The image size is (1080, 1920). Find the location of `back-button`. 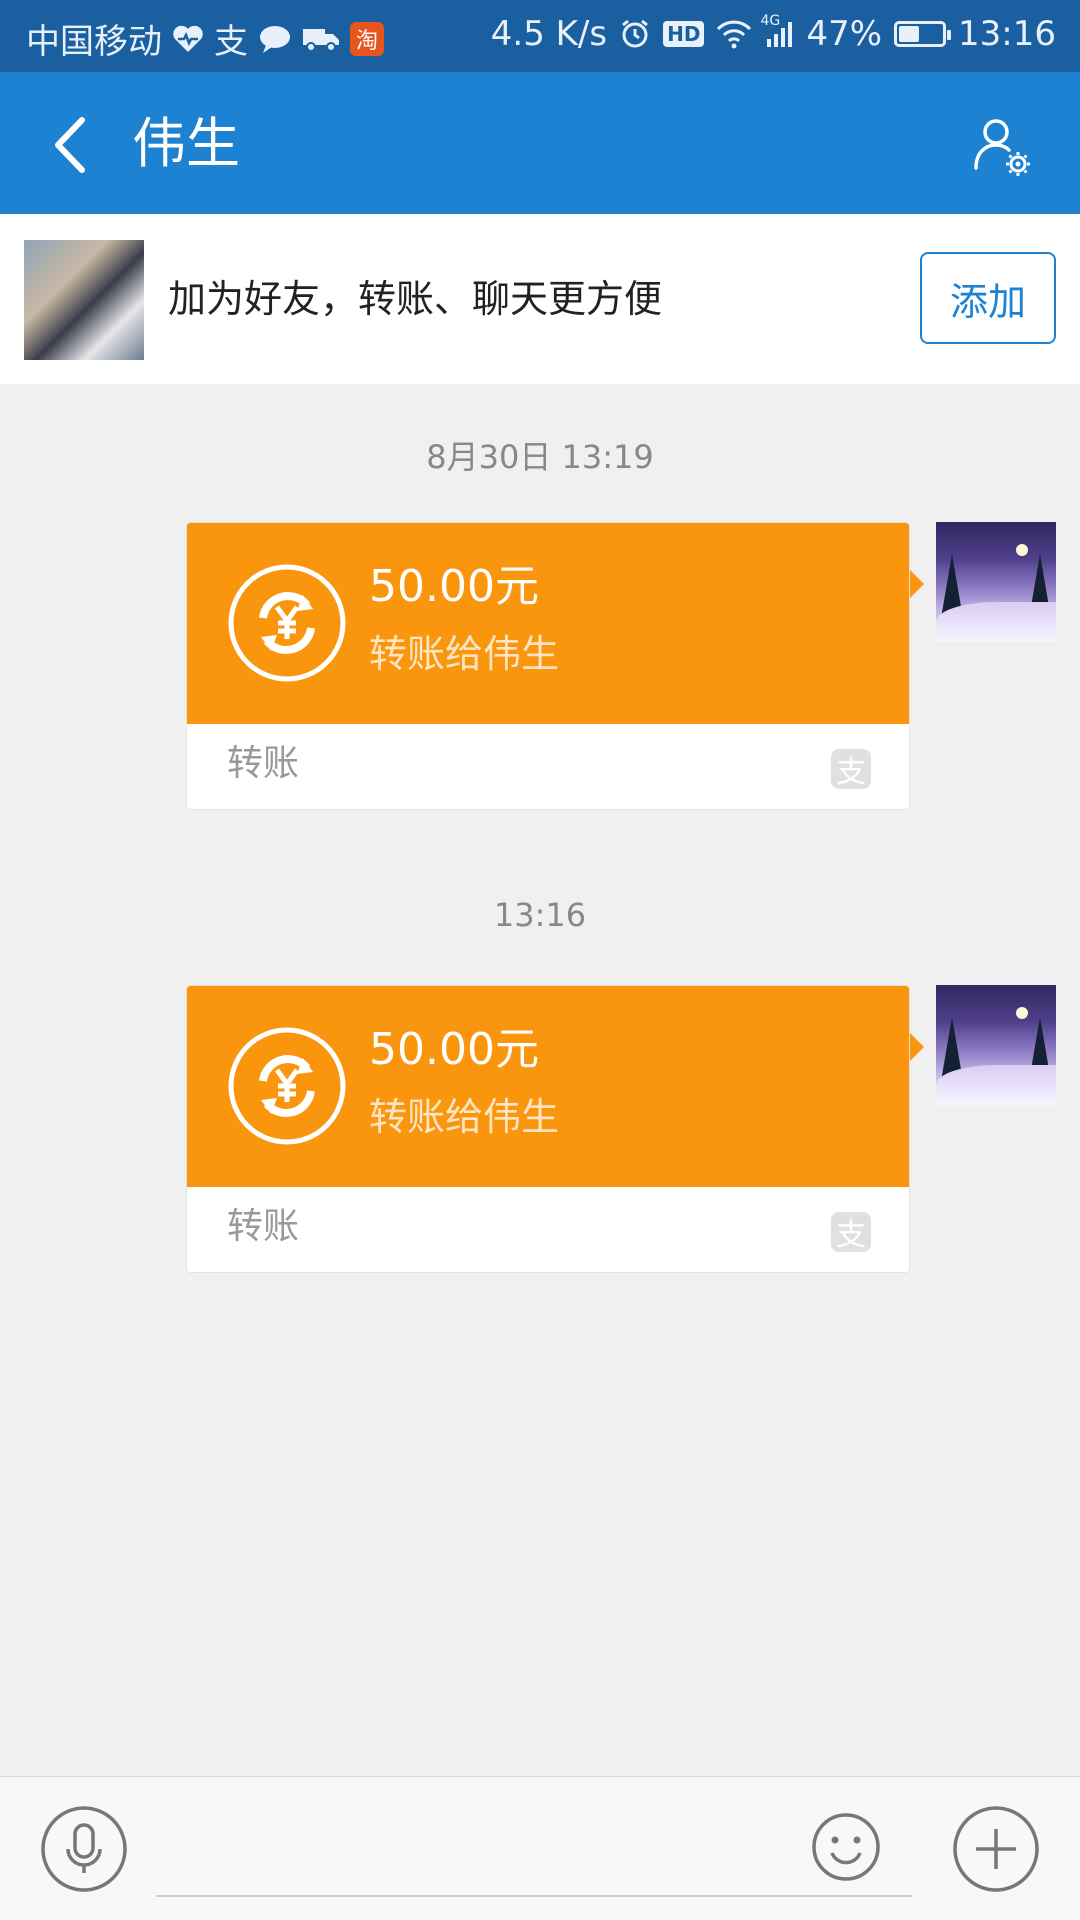

back-button is located at coordinates (75, 145).